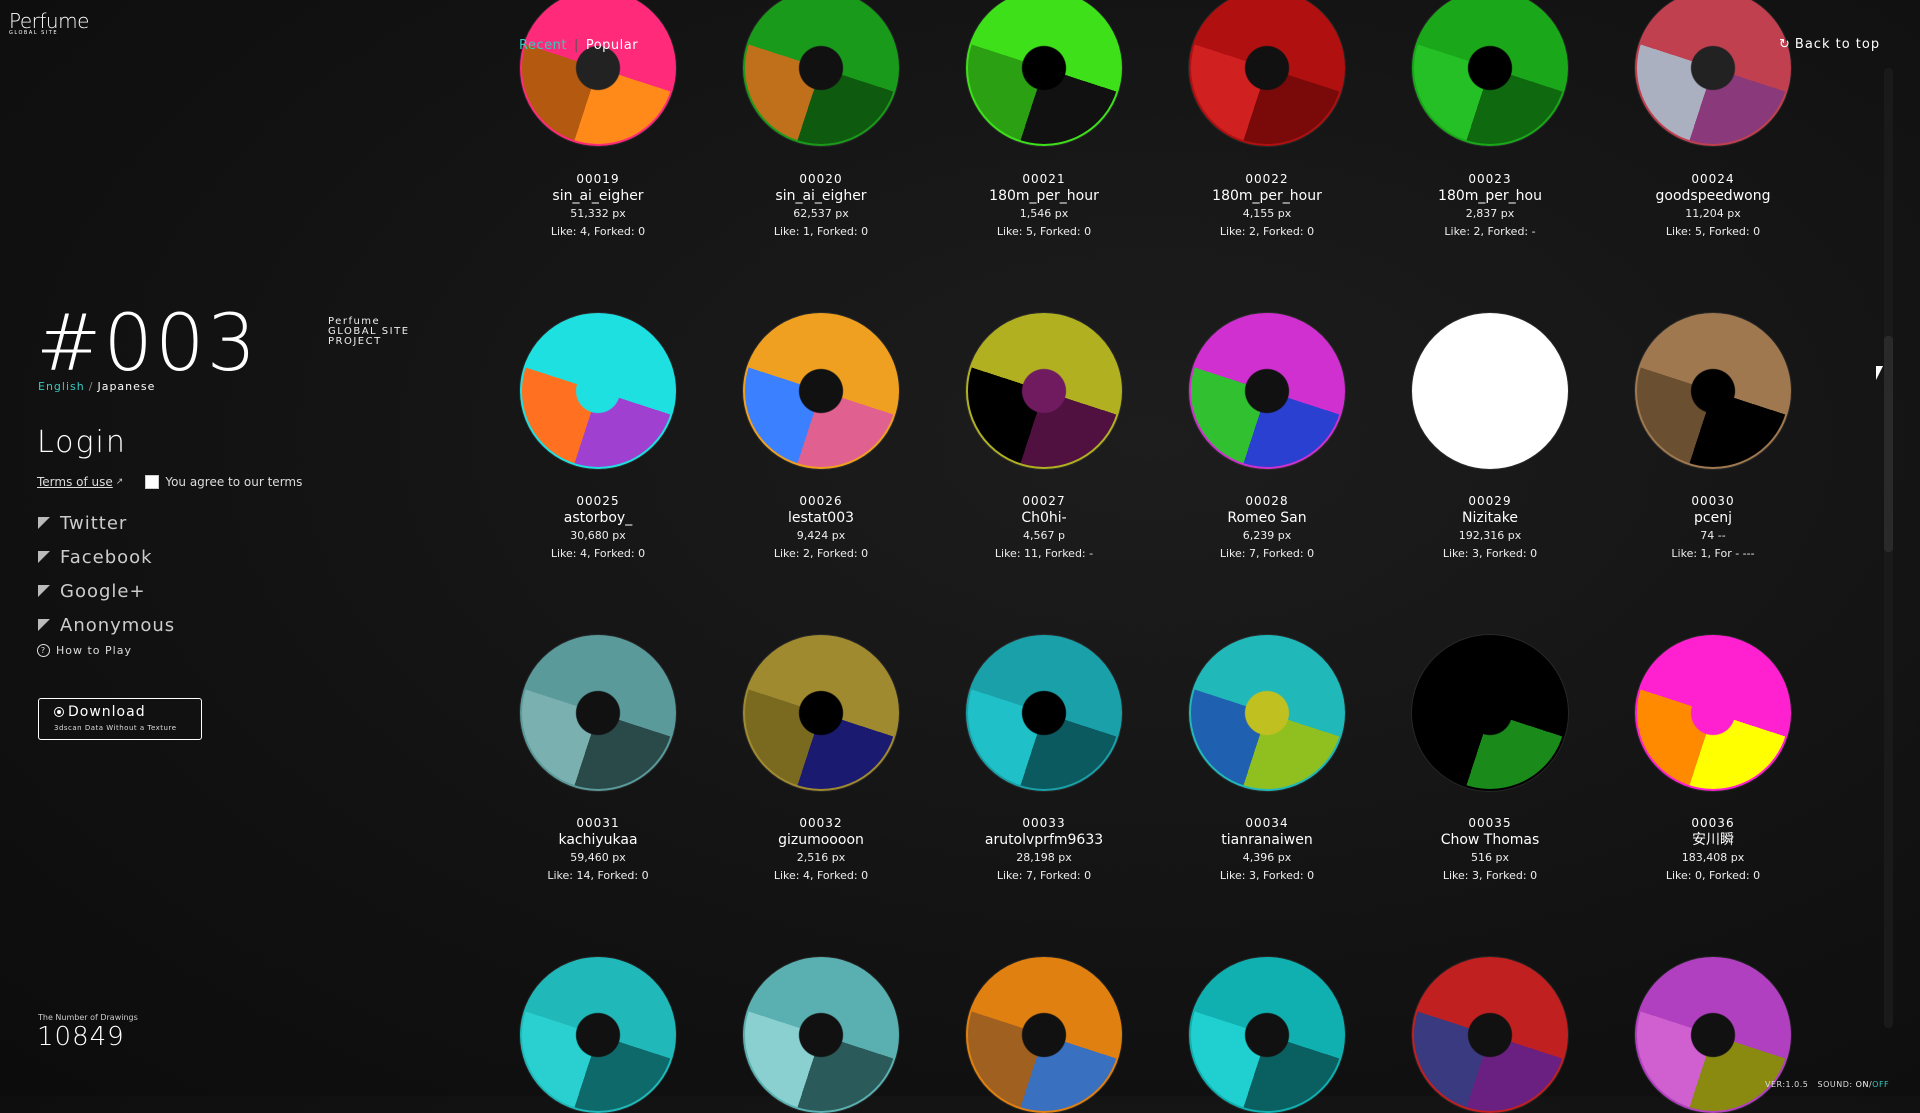 The height and width of the screenshot is (1113, 1920). What do you see at coordinates (821, 213) in the screenshot?
I see `drawing-pixels: 62,537 px` at bounding box center [821, 213].